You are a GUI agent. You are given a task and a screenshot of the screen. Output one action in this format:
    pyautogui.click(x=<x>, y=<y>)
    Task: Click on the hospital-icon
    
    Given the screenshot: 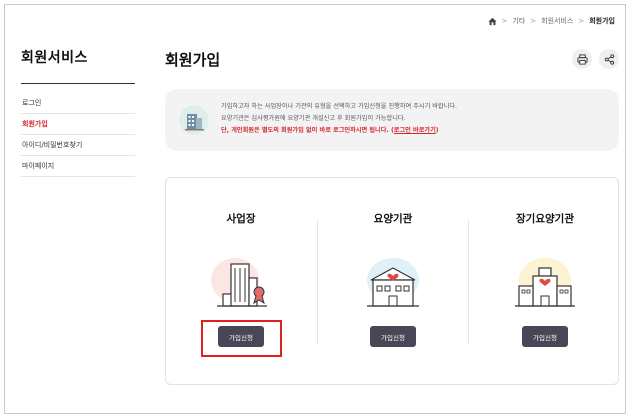 What is the action you would take?
    pyautogui.click(x=393, y=282)
    